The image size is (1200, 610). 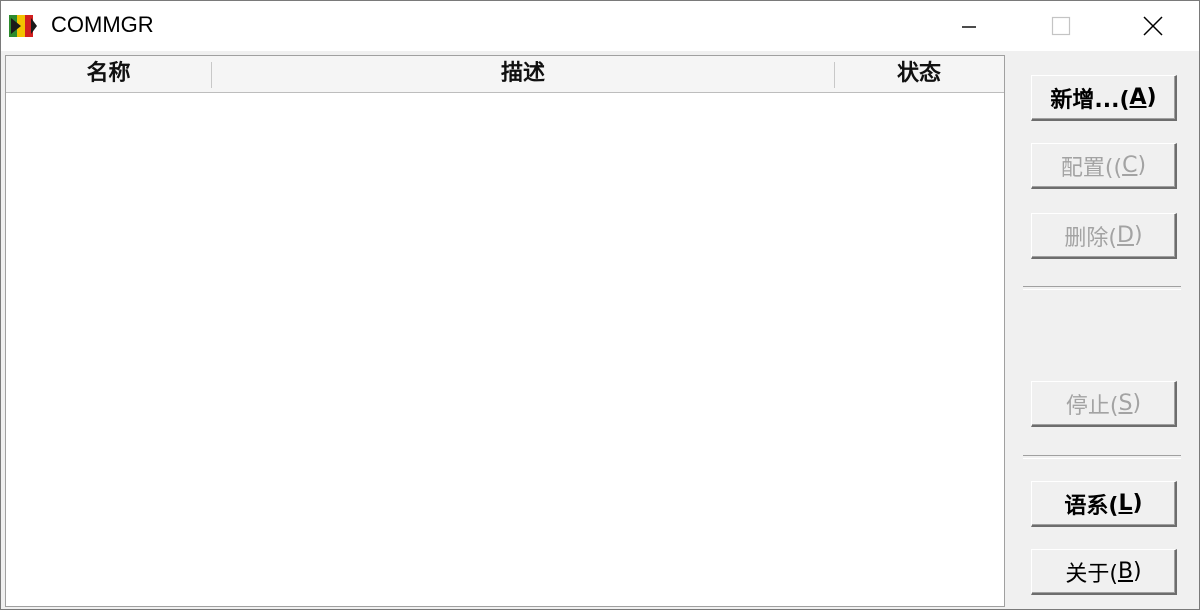 I want to click on minimize-button, so click(x=969, y=26).